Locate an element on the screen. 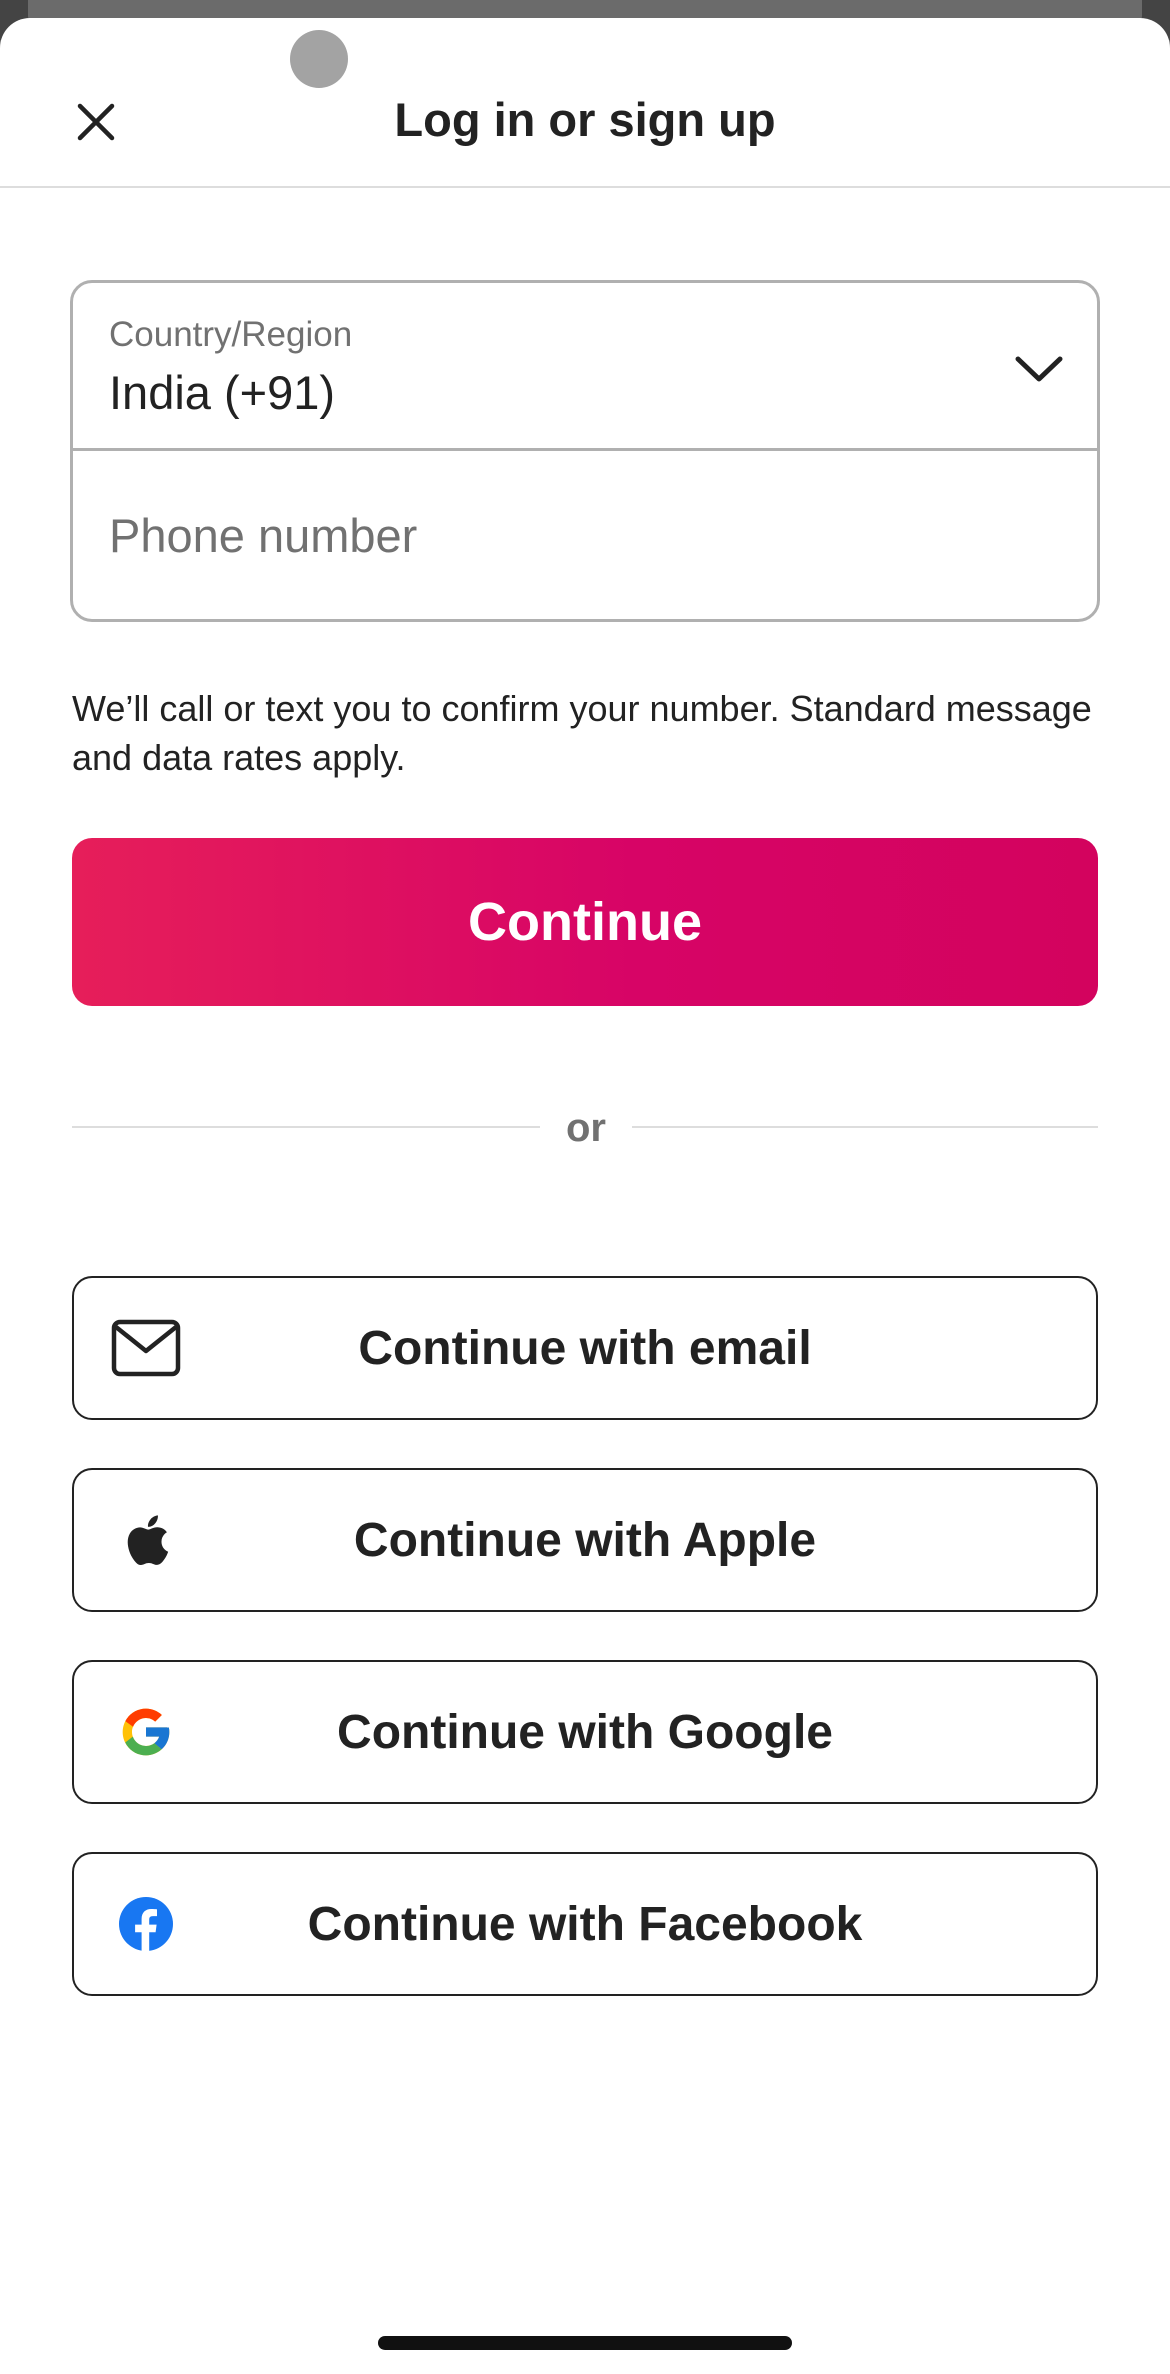 Image resolution: width=1170 pixels, height=2374 pixels. phone-login-form: Country/Region India (+91) is located at coordinates (585, 451).